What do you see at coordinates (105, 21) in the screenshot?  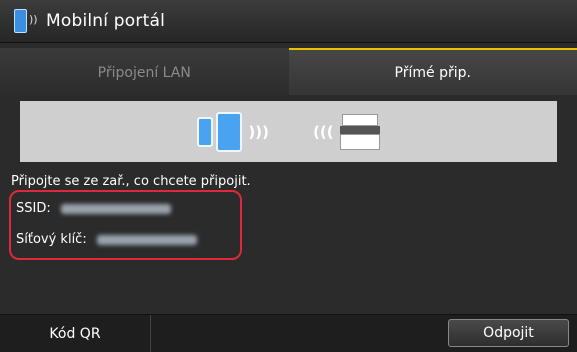 I see `page-title: Mobilní portál` at bounding box center [105, 21].